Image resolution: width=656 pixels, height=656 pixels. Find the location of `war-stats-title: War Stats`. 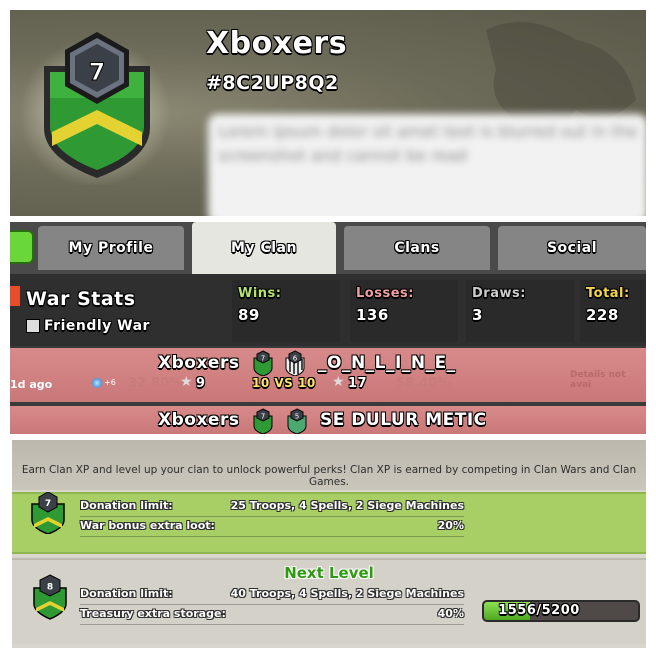

war-stats-title: War Stats is located at coordinates (81, 299).